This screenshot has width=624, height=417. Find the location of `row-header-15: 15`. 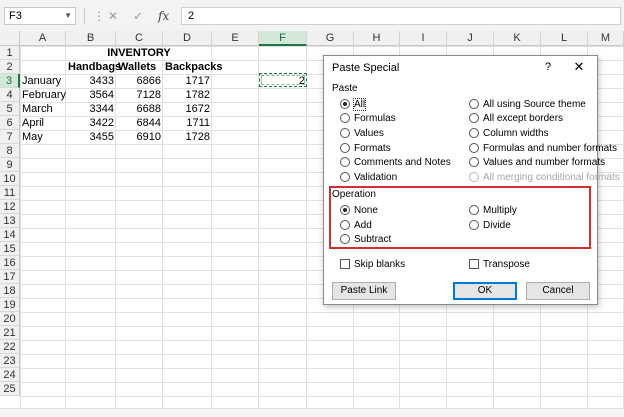

row-header-15: 15 is located at coordinates (10, 249).